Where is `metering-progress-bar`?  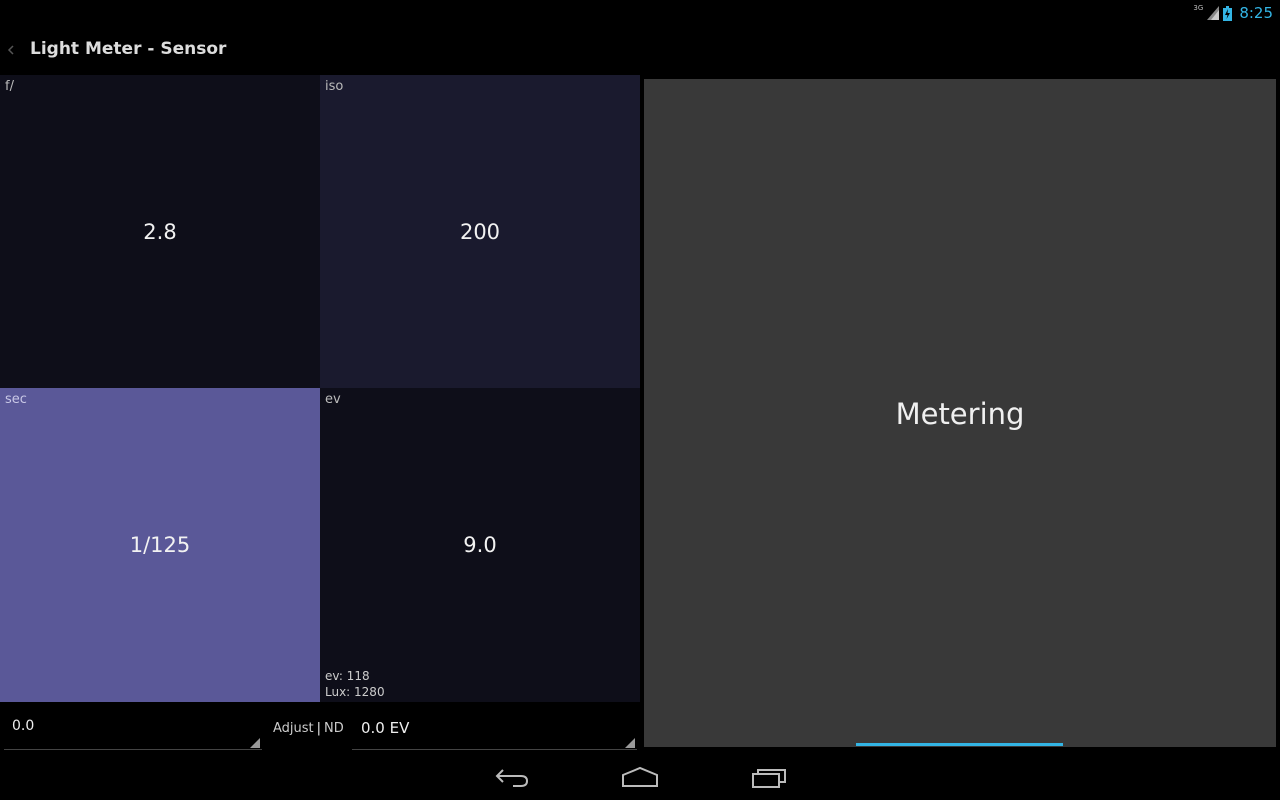
metering-progress-bar is located at coordinates (959, 744).